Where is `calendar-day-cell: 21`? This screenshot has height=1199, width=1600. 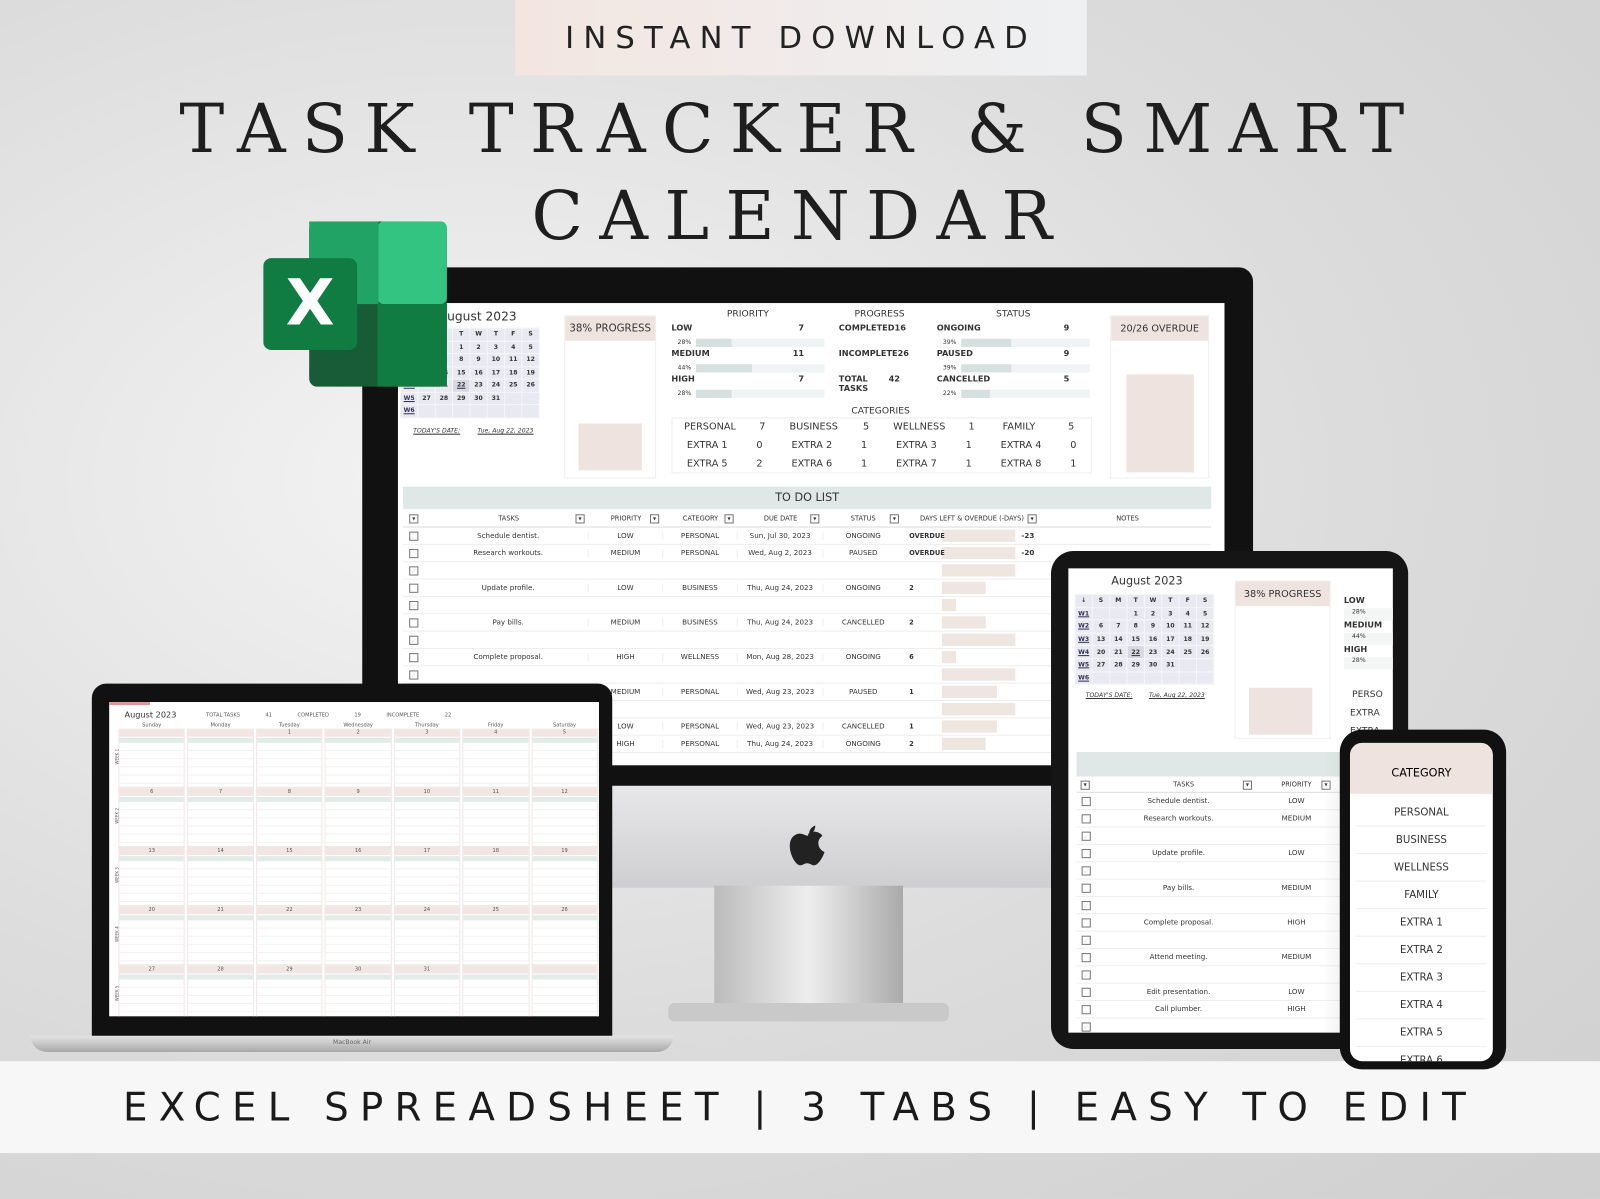
calendar-day-cell: 21 is located at coordinates (220, 936).